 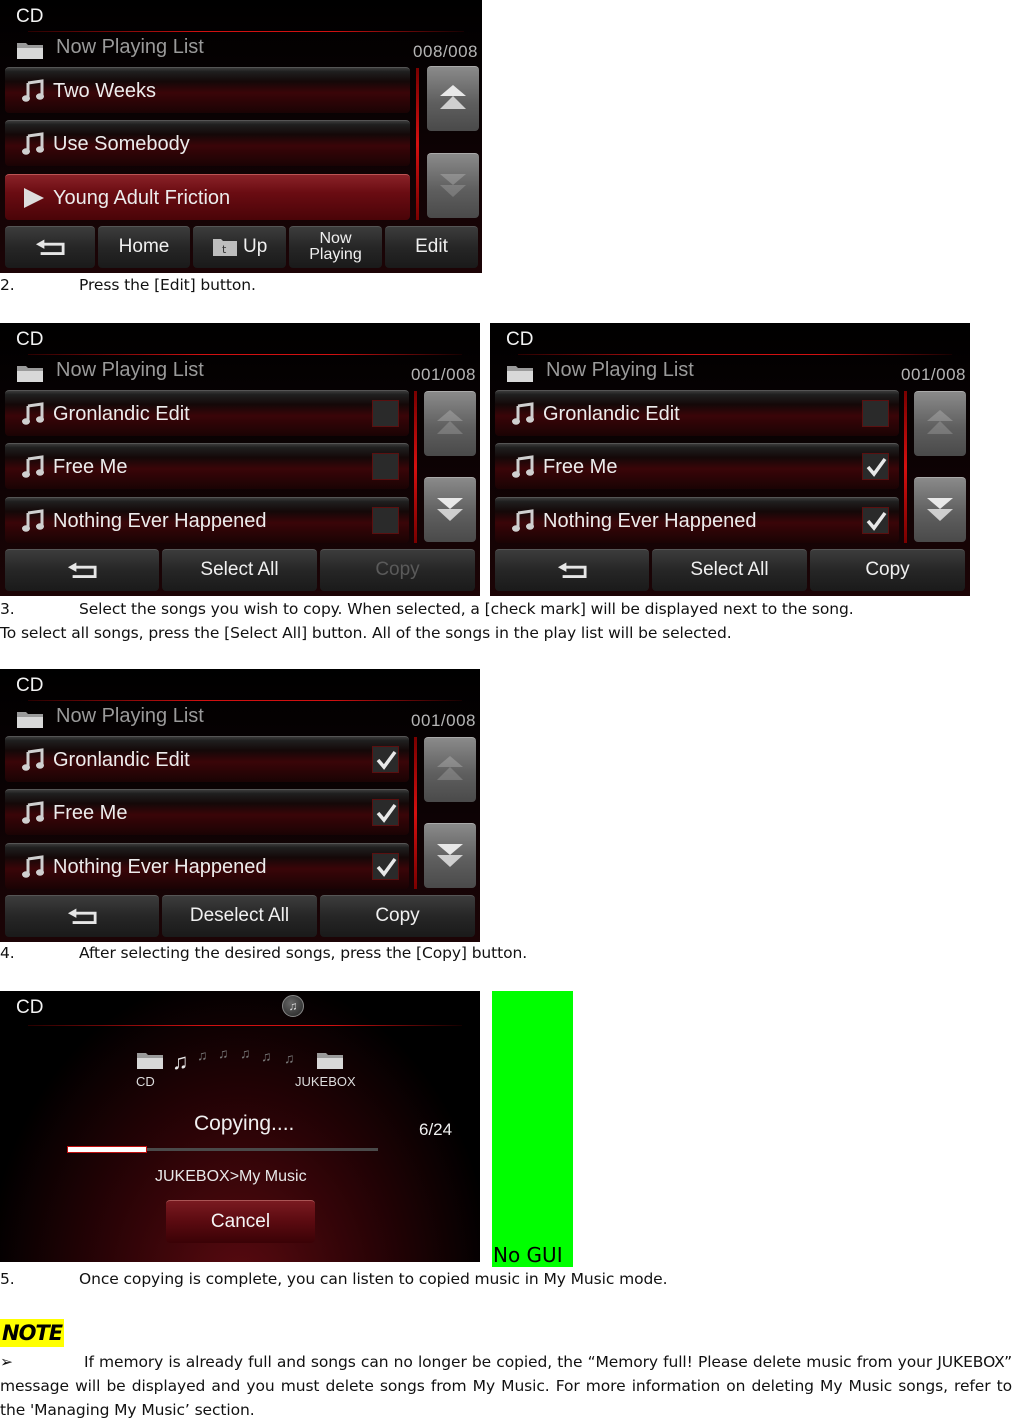 What do you see at coordinates (142, 198) in the screenshot?
I see `song-title: Young Adult Friction` at bounding box center [142, 198].